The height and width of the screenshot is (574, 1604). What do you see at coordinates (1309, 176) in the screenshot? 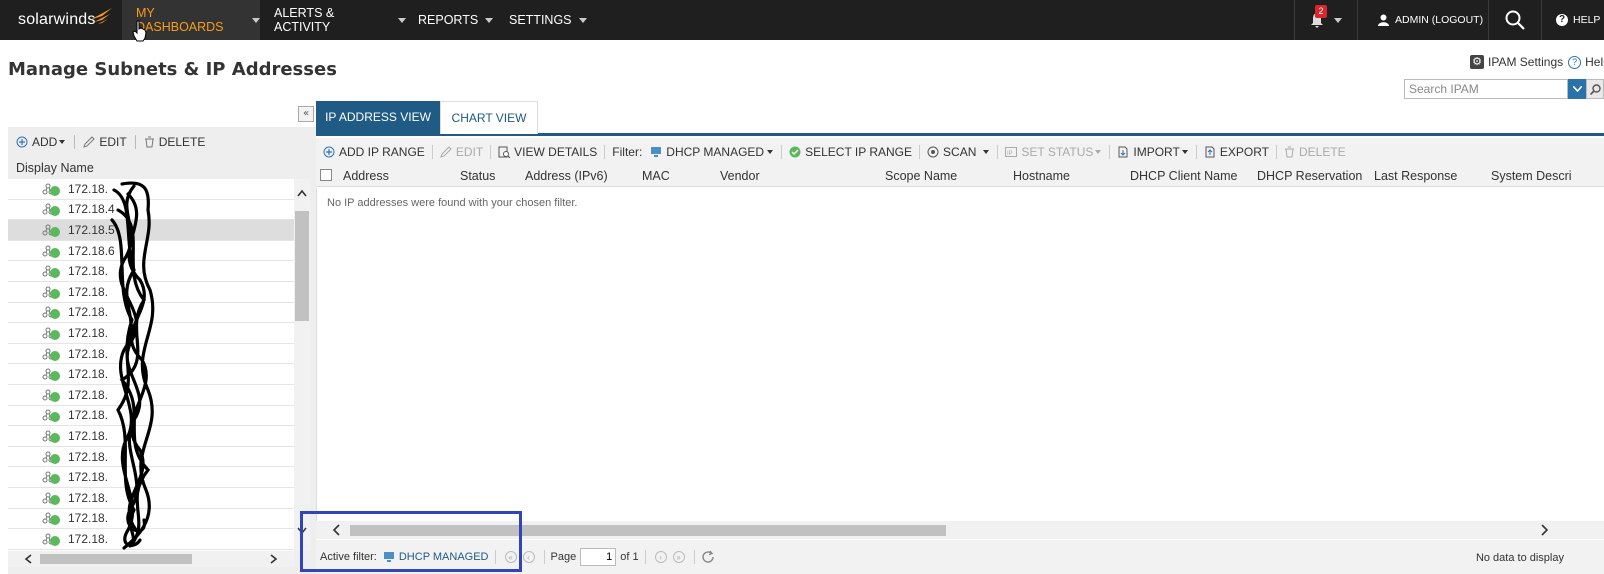
I see `col-dhcp-reservation: DHCP Reservation` at bounding box center [1309, 176].